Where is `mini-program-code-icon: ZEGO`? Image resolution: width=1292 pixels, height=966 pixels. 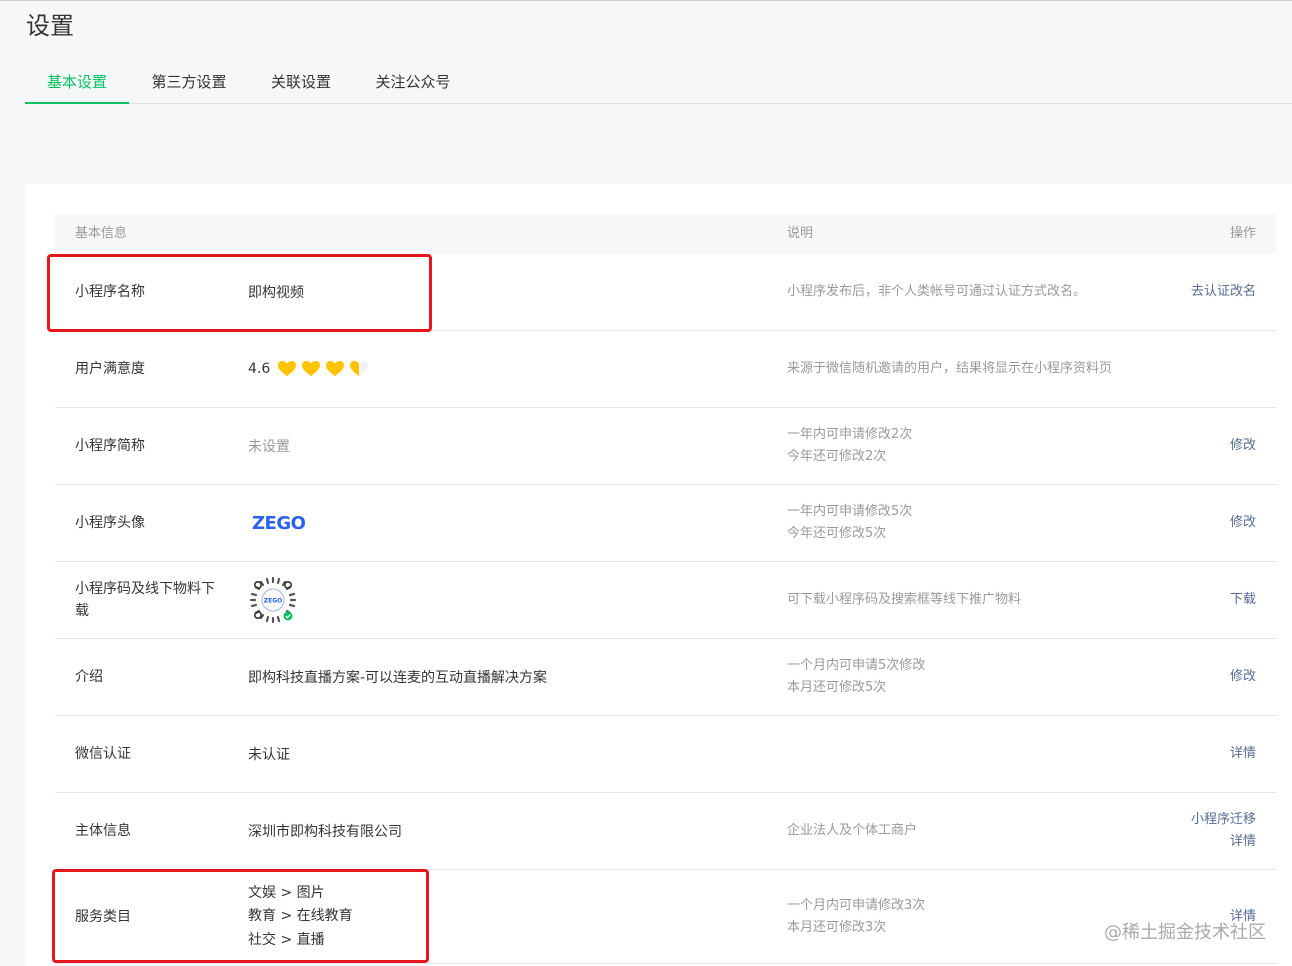 mini-program-code-icon: ZEGO is located at coordinates (273, 600).